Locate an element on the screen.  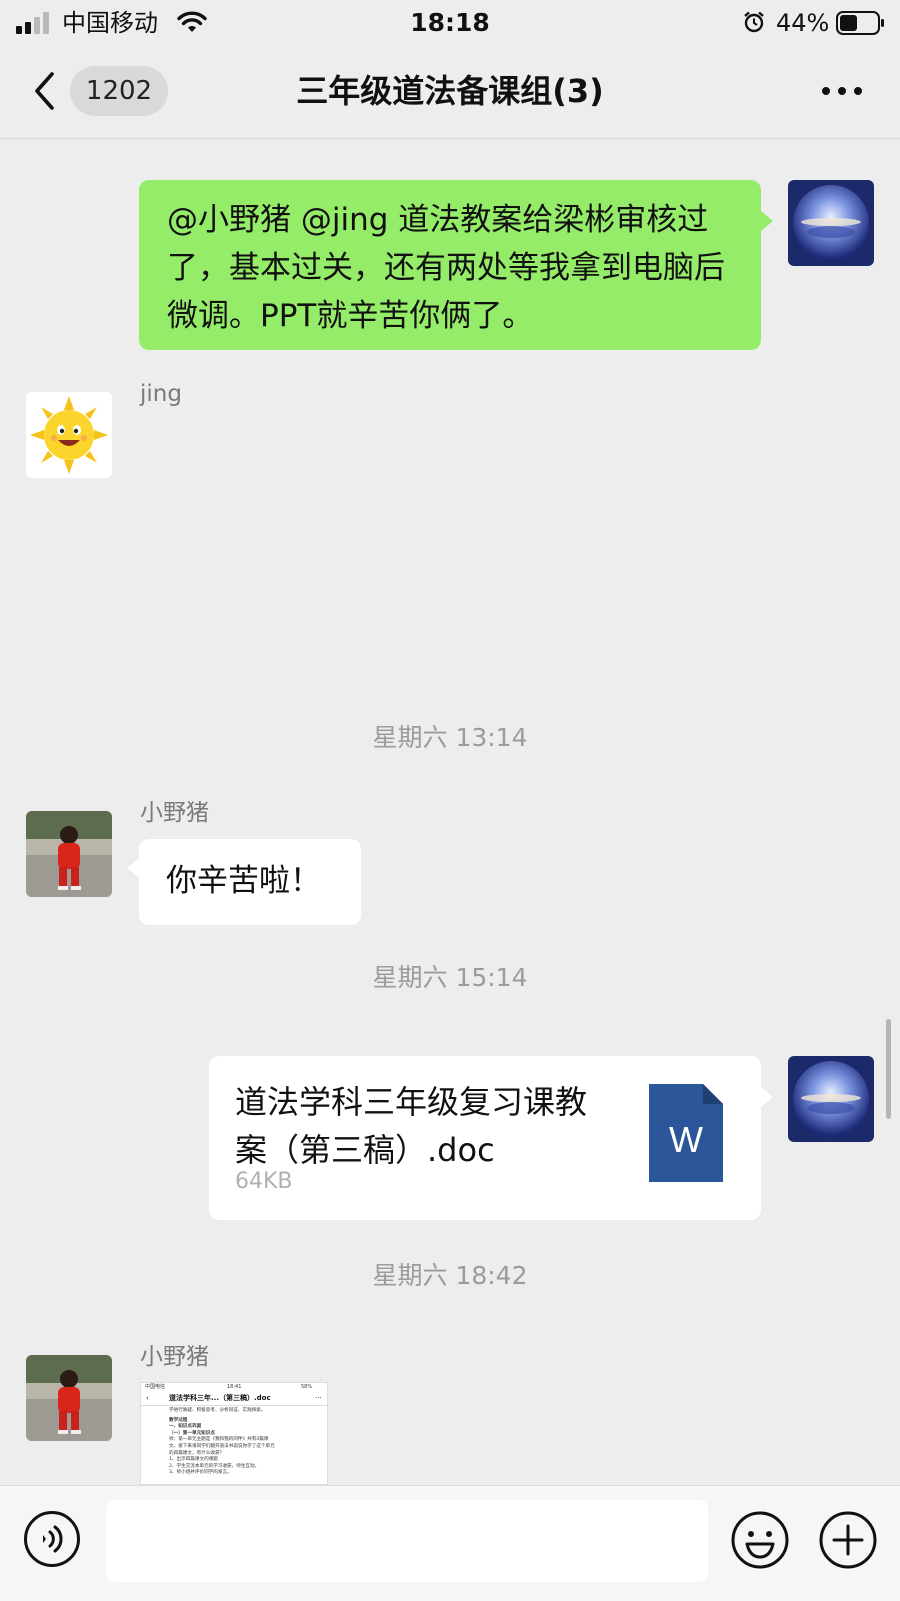
thumb-carrier: 中国电信 is located at coordinates (155, 1387).